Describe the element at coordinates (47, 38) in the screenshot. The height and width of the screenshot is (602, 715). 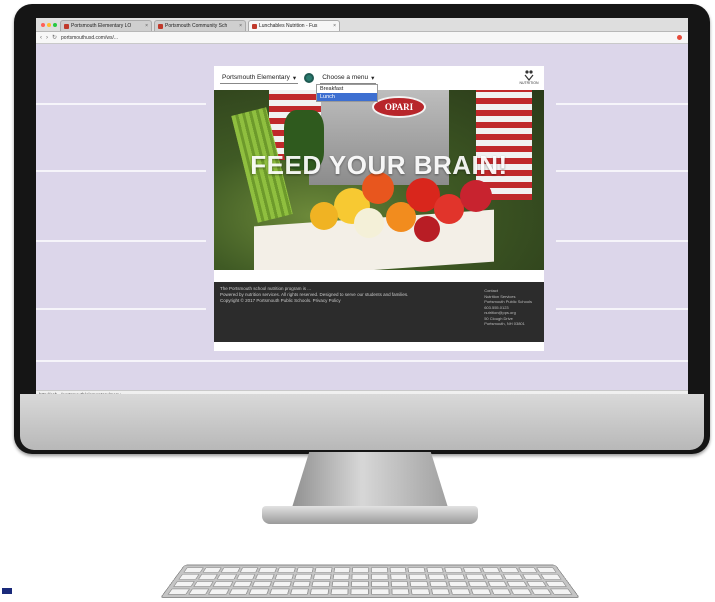
I see `forward-icon: ›` at that location.